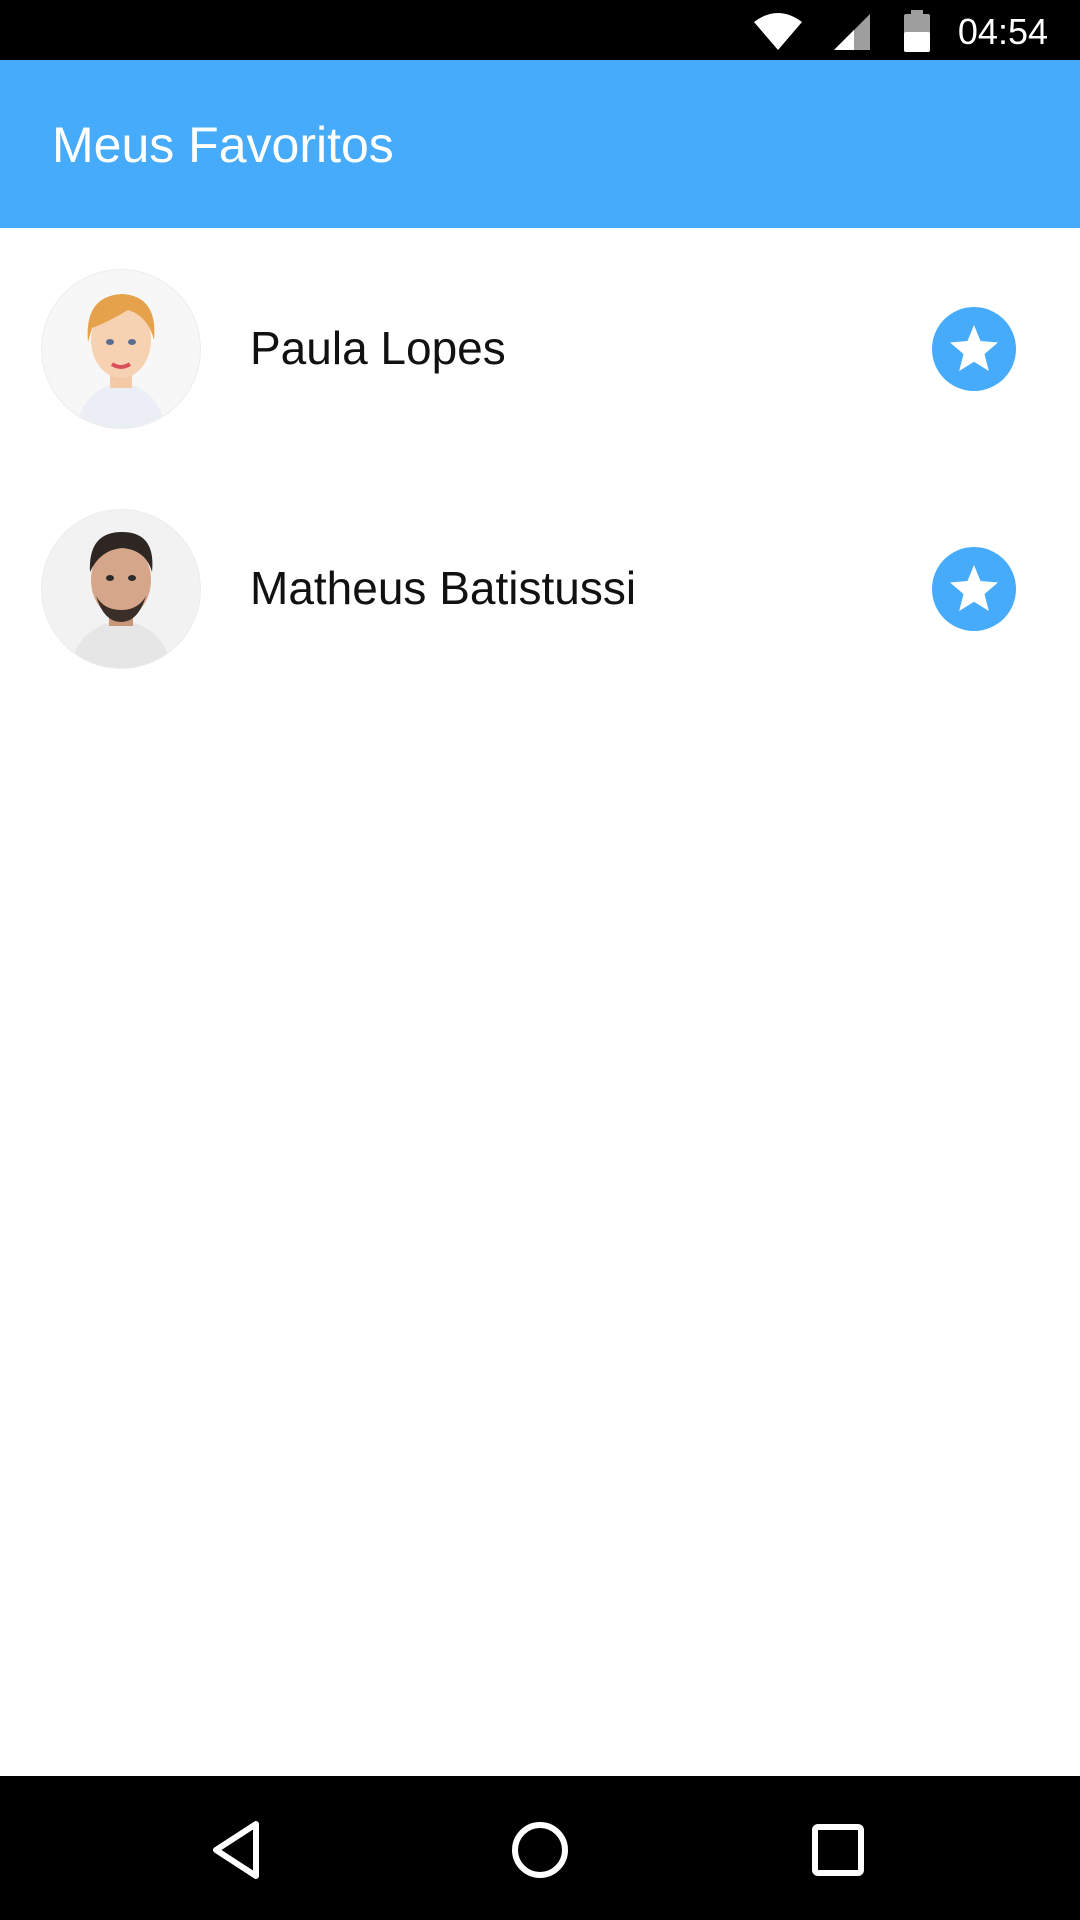 The width and height of the screenshot is (1080, 1920). I want to click on app-bar: Meus Favoritos, so click(540, 144).